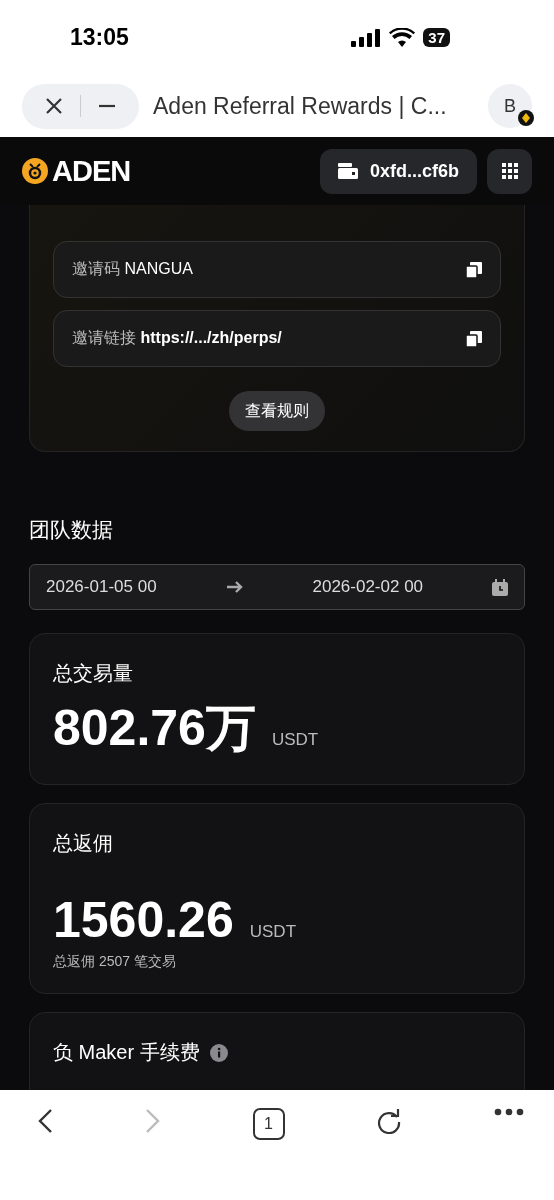 The height and width of the screenshot is (1200, 554). Describe the element at coordinates (277, 411) in the screenshot. I see `rules-button: 查看规则` at that location.